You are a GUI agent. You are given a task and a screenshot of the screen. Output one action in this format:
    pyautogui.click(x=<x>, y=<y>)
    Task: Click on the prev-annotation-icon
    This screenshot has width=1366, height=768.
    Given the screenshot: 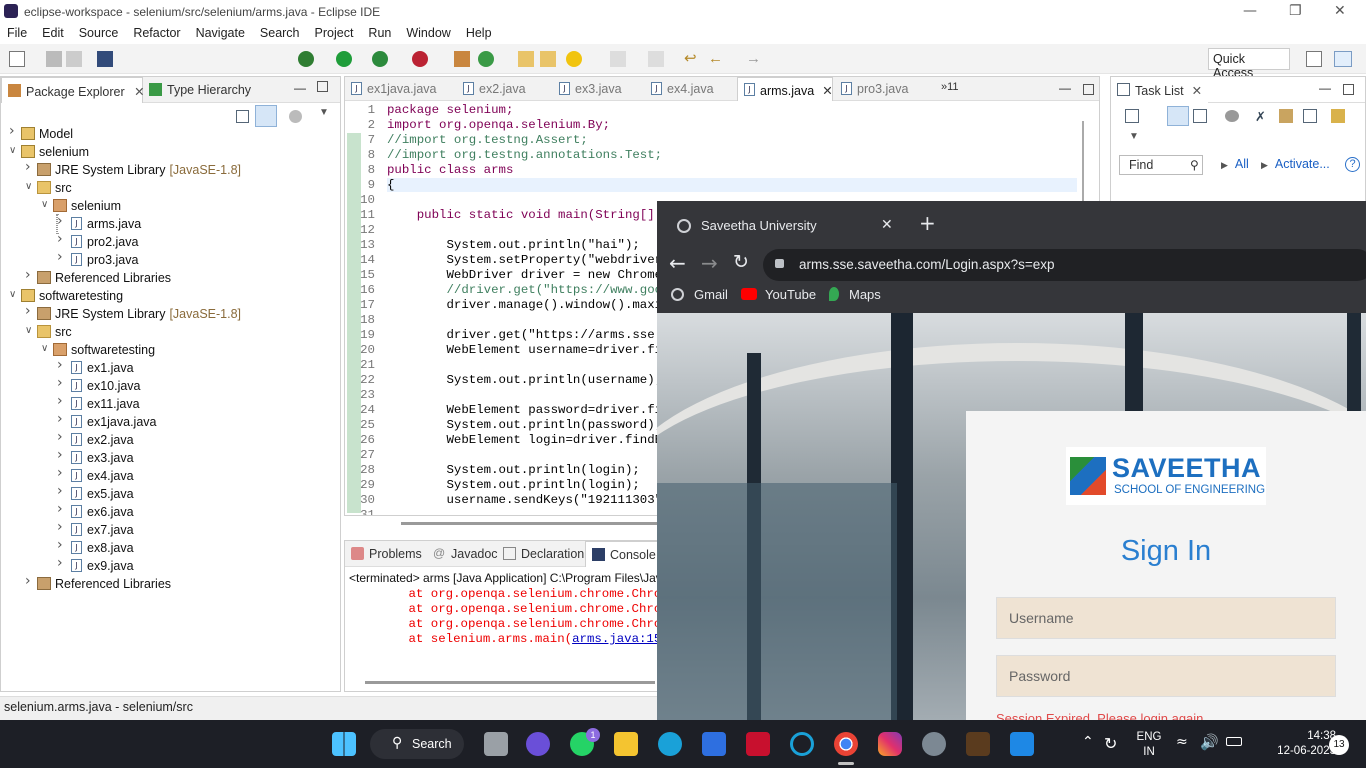 What is the action you would take?
    pyautogui.click(x=656, y=59)
    